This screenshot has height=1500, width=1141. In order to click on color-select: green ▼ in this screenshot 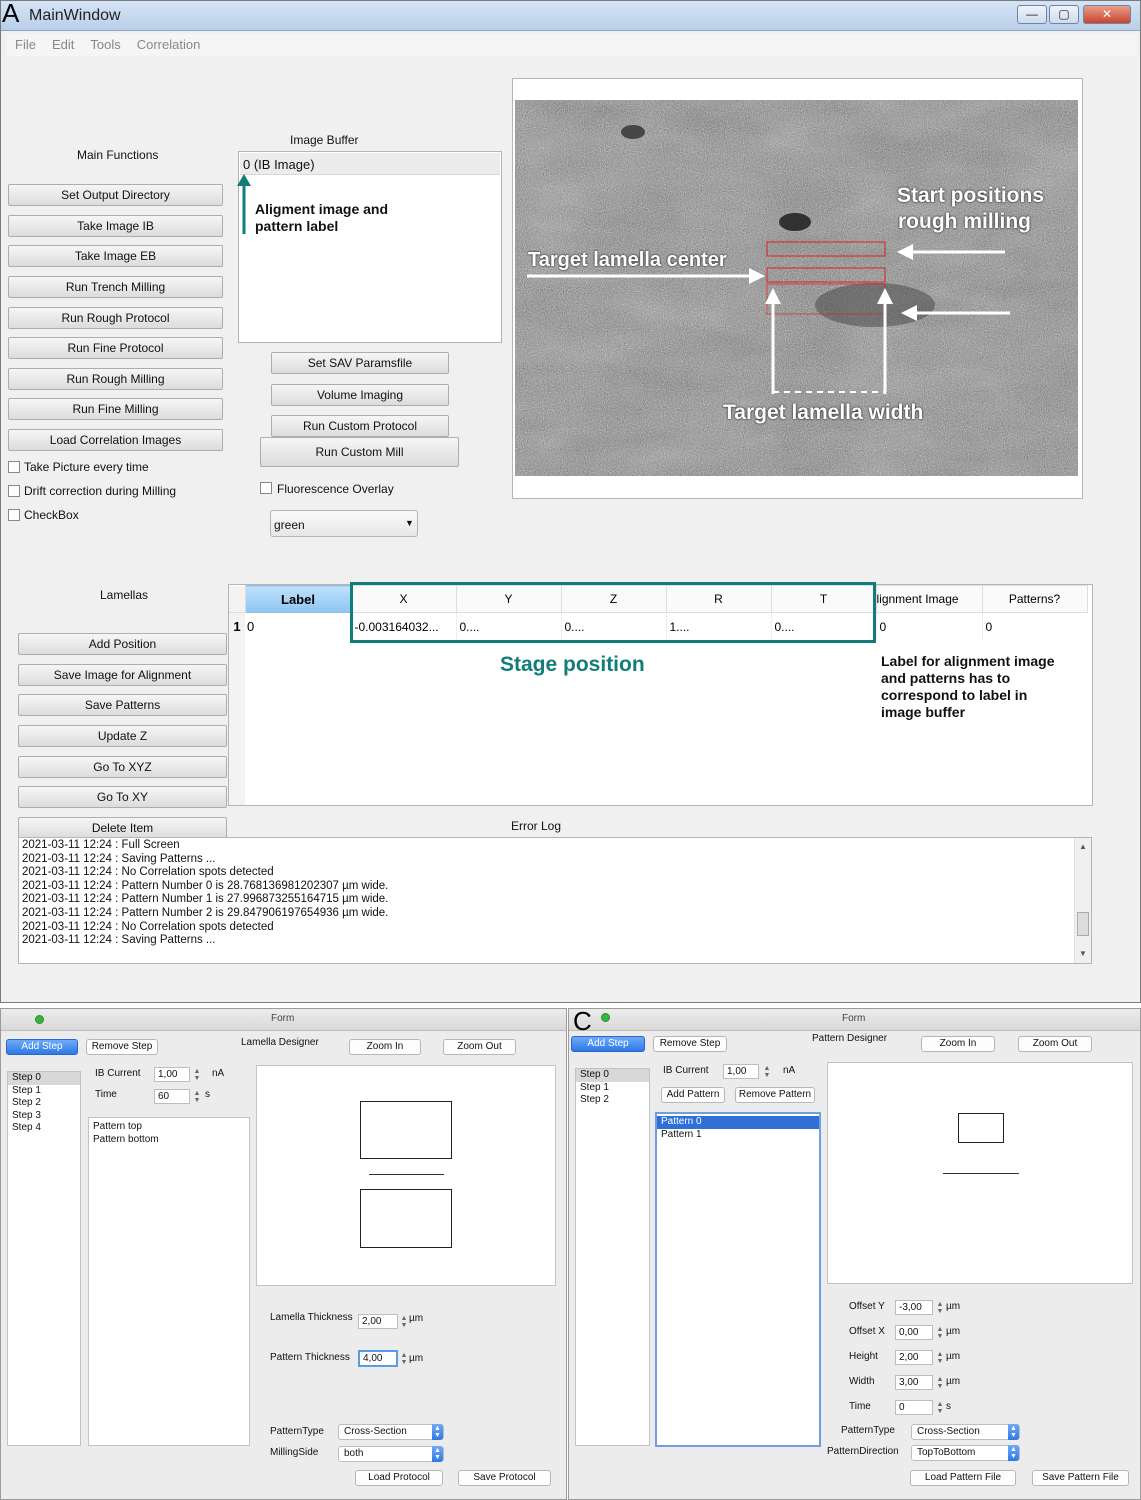, I will do `click(344, 523)`.